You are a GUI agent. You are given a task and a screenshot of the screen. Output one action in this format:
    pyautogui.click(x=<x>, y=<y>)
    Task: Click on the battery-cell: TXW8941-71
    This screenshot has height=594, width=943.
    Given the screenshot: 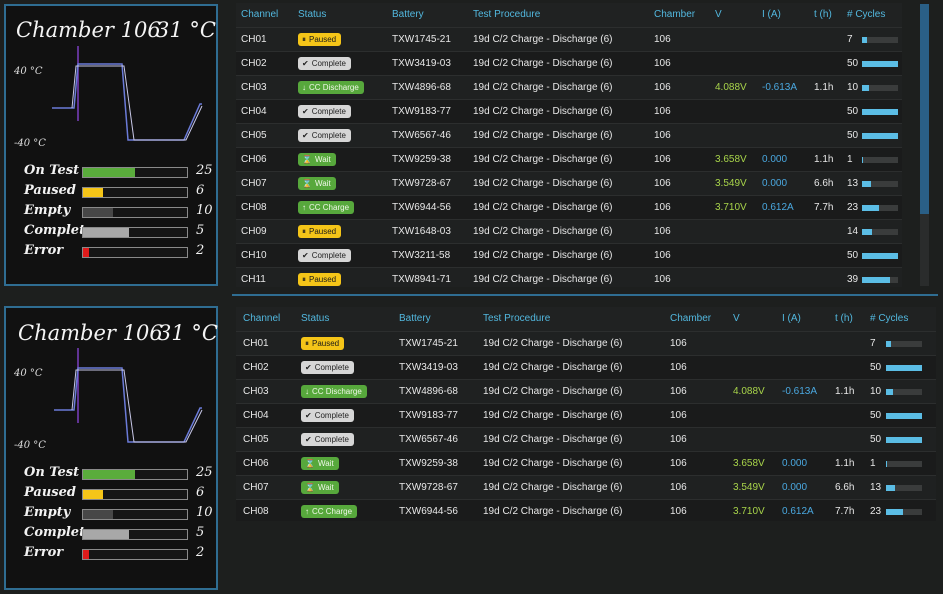 What is the action you would take?
    pyautogui.click(x=421, y=279)
    